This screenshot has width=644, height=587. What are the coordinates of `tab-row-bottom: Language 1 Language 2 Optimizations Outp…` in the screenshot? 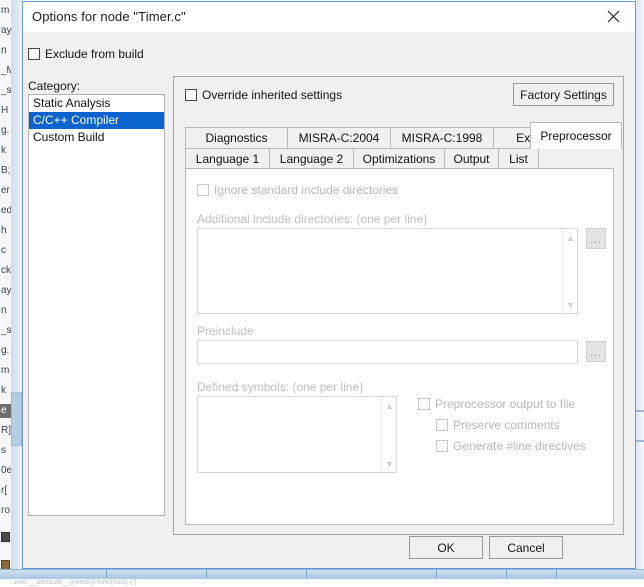 It's located at (362, 158).